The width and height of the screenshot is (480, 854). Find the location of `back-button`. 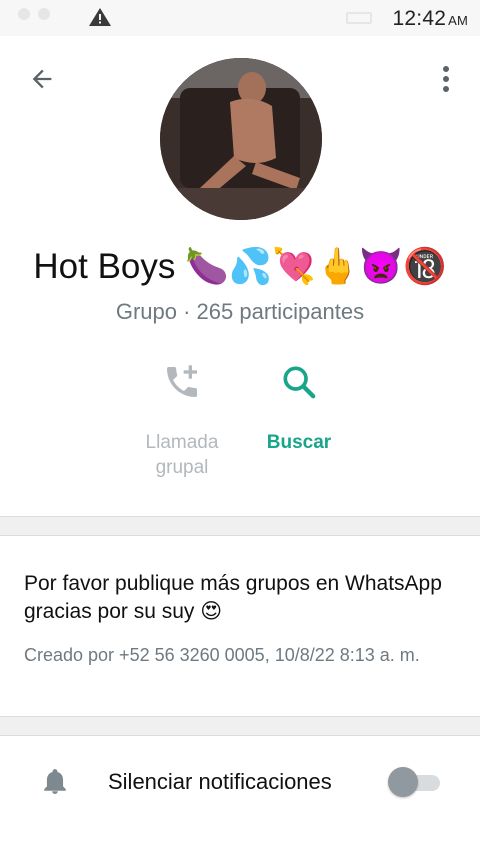

back-button is located at coordinates (42, 79).